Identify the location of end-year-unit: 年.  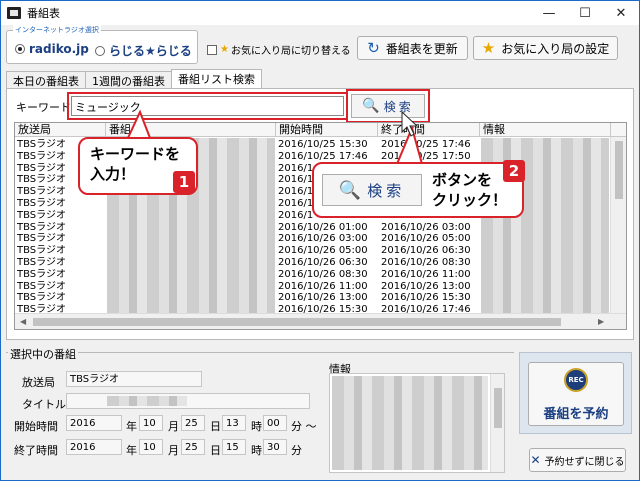
(131, 450).